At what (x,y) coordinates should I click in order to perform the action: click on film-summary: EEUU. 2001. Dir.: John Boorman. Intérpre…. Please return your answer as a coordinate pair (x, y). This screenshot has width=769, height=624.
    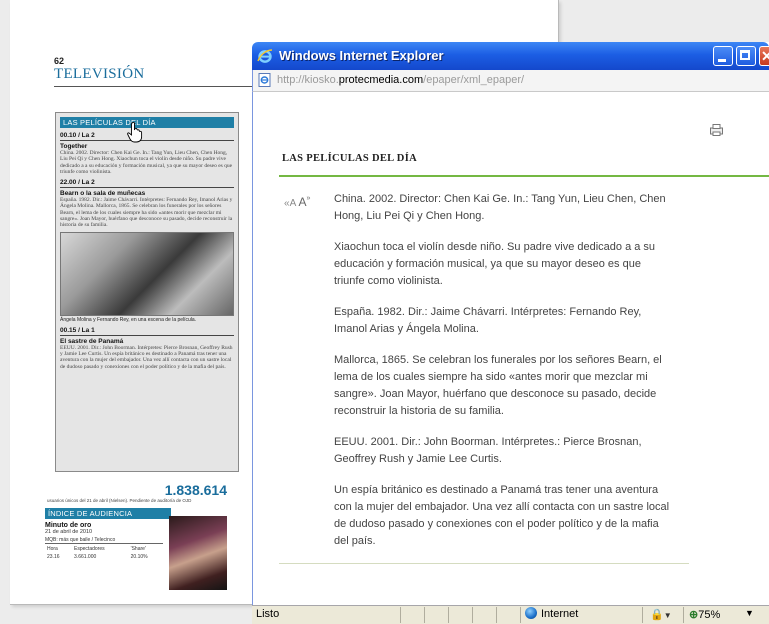
    Looking at the image, I should click on (146, 357).